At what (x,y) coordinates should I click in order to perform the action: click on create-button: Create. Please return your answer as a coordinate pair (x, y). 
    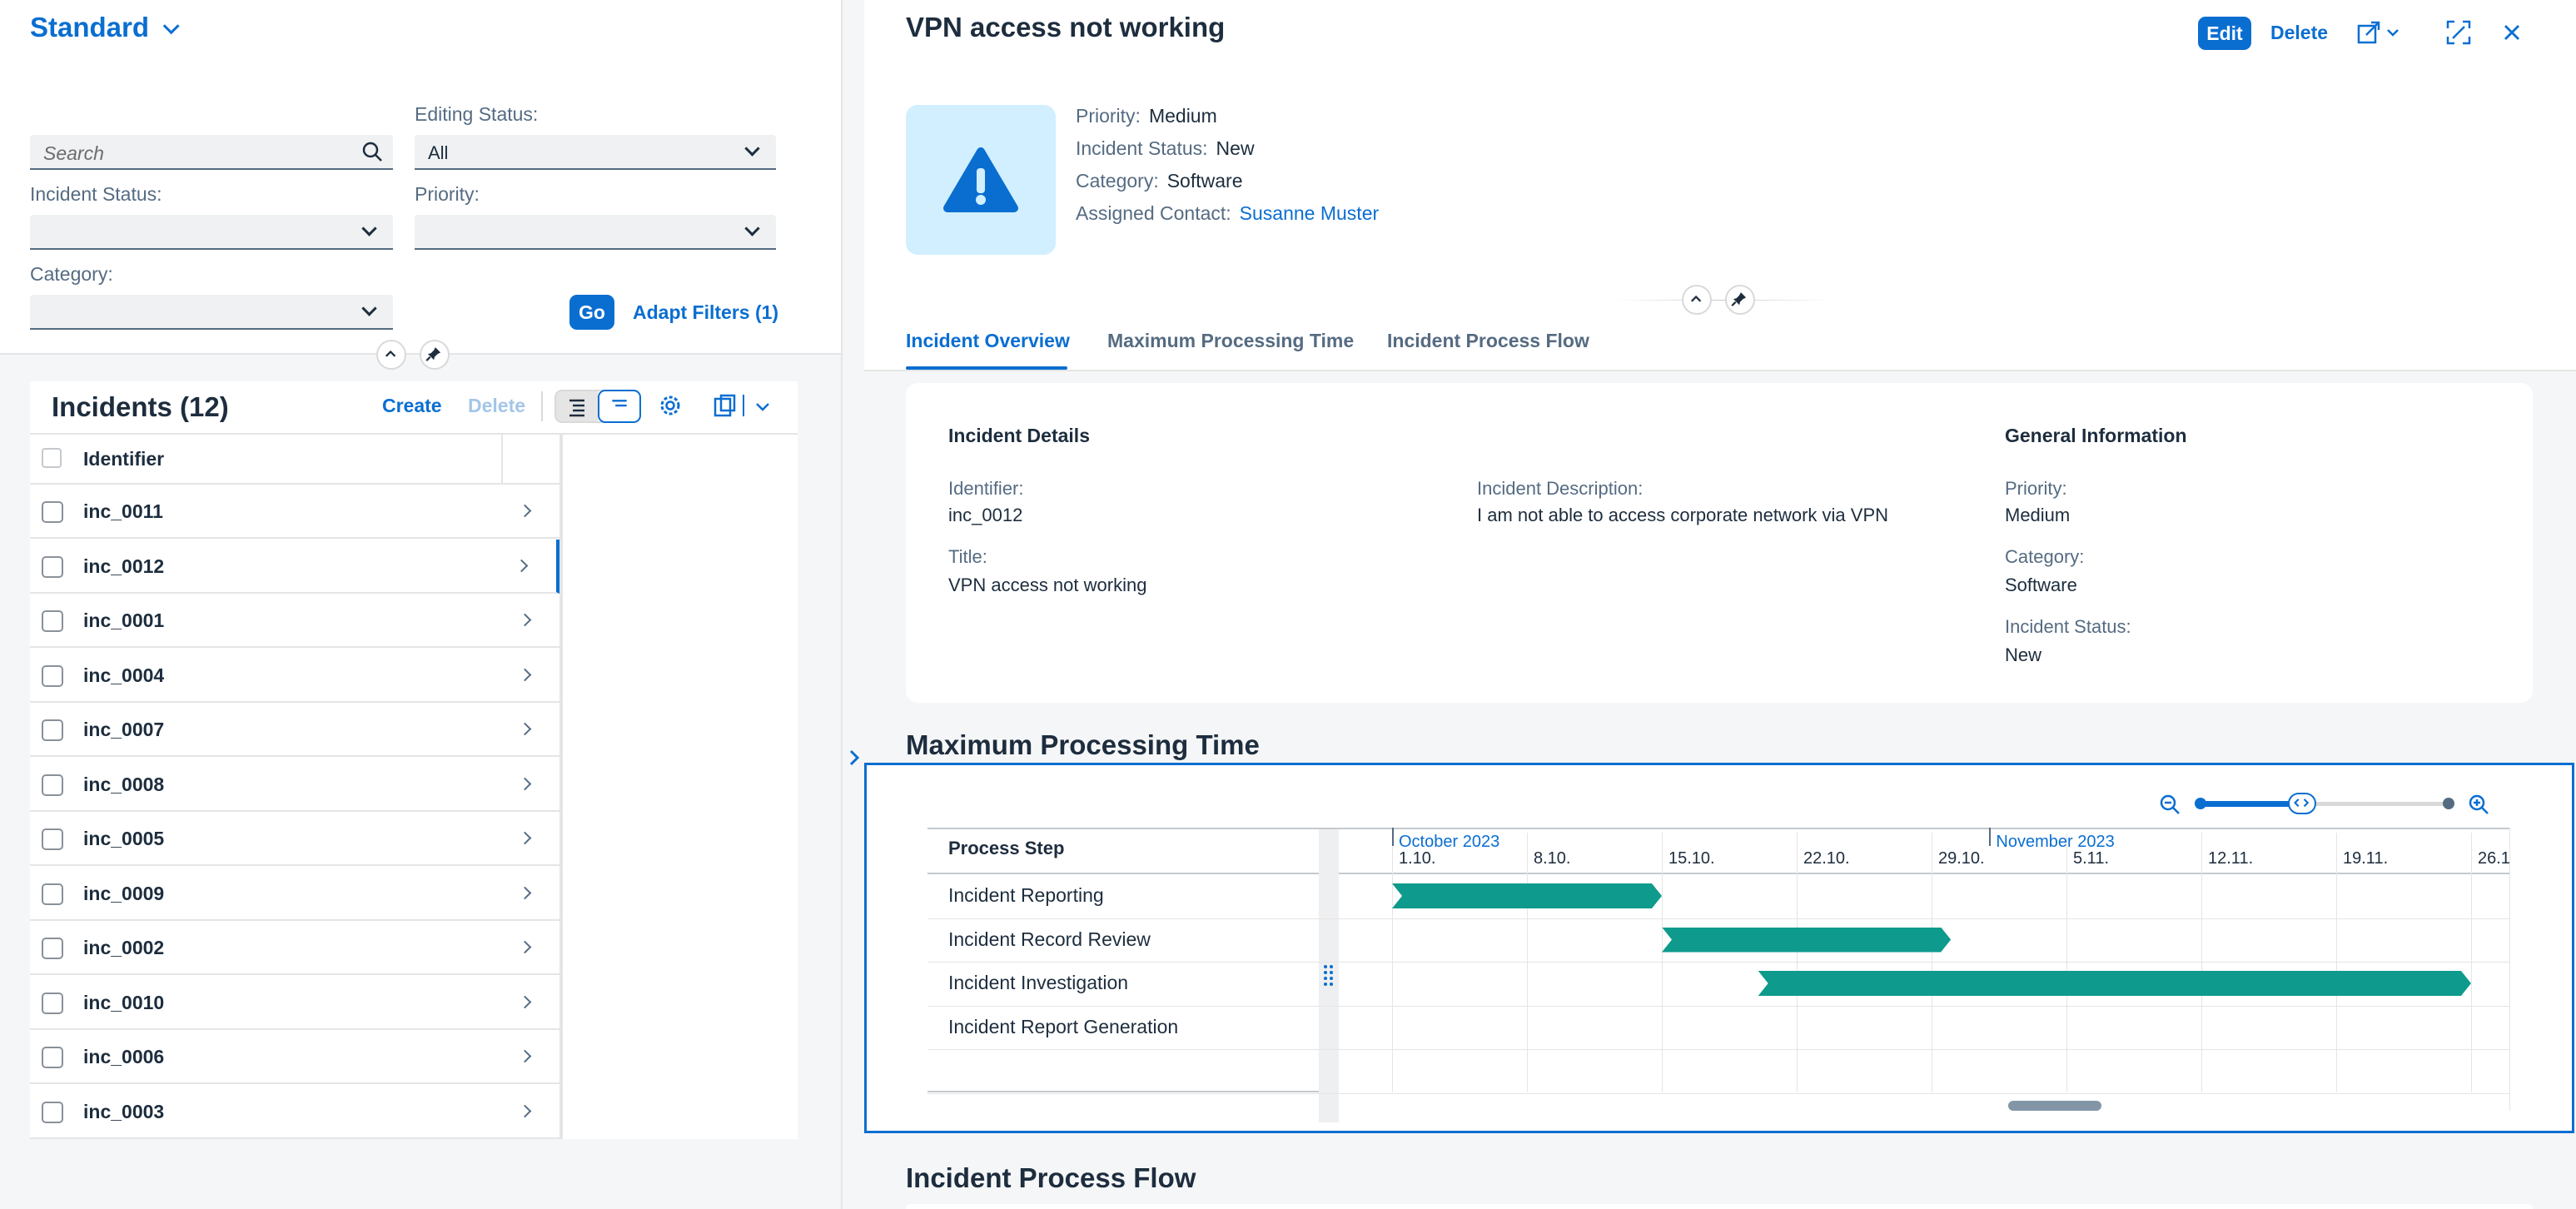
    Looking at the image, I should click on (412, 406).